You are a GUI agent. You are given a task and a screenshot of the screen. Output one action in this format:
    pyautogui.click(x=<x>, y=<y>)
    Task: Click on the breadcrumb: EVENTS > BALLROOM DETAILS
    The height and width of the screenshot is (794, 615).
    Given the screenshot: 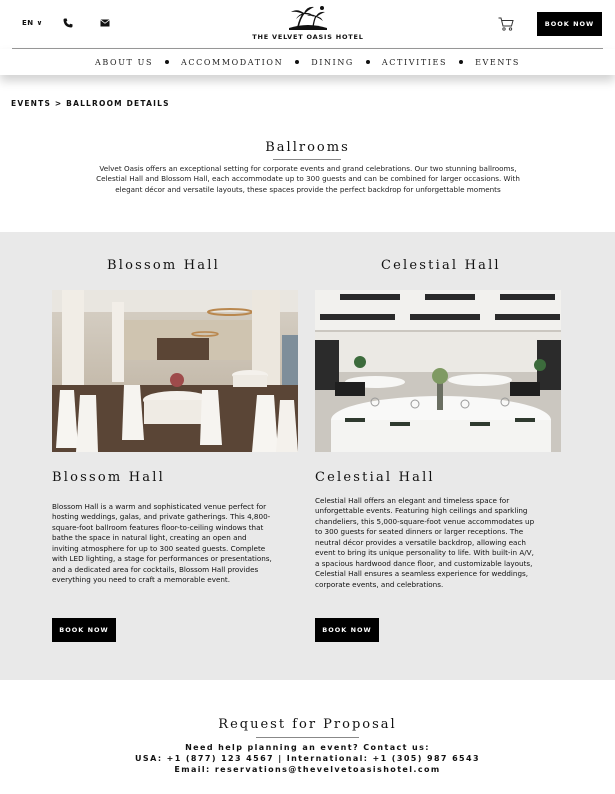 What is the action you would take?
    pyautogui.click(x=90, y=103)
    